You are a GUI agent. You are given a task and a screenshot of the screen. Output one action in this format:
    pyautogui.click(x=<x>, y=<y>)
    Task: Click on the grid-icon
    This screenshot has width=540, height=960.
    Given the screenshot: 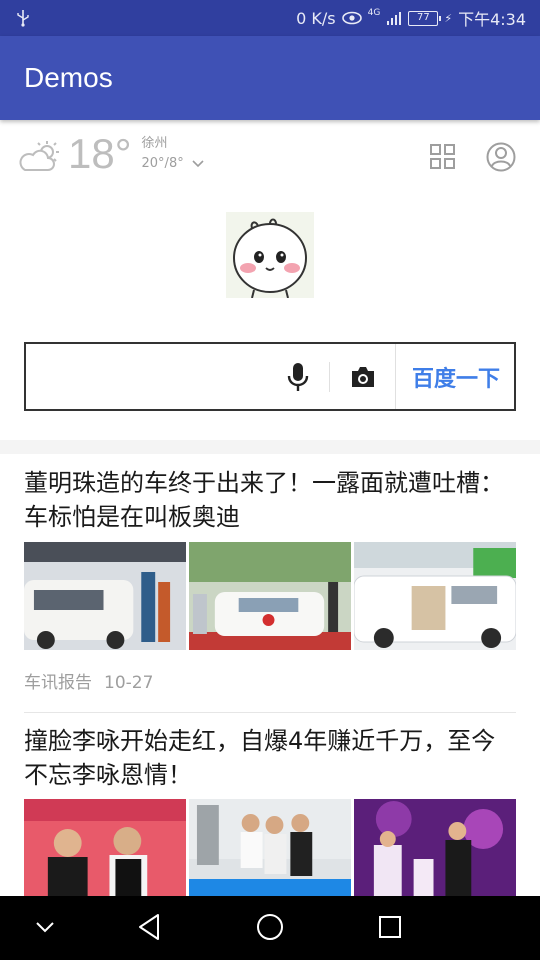 What is the action you would take?
    pyautogui.click(x=442, y=156)
    